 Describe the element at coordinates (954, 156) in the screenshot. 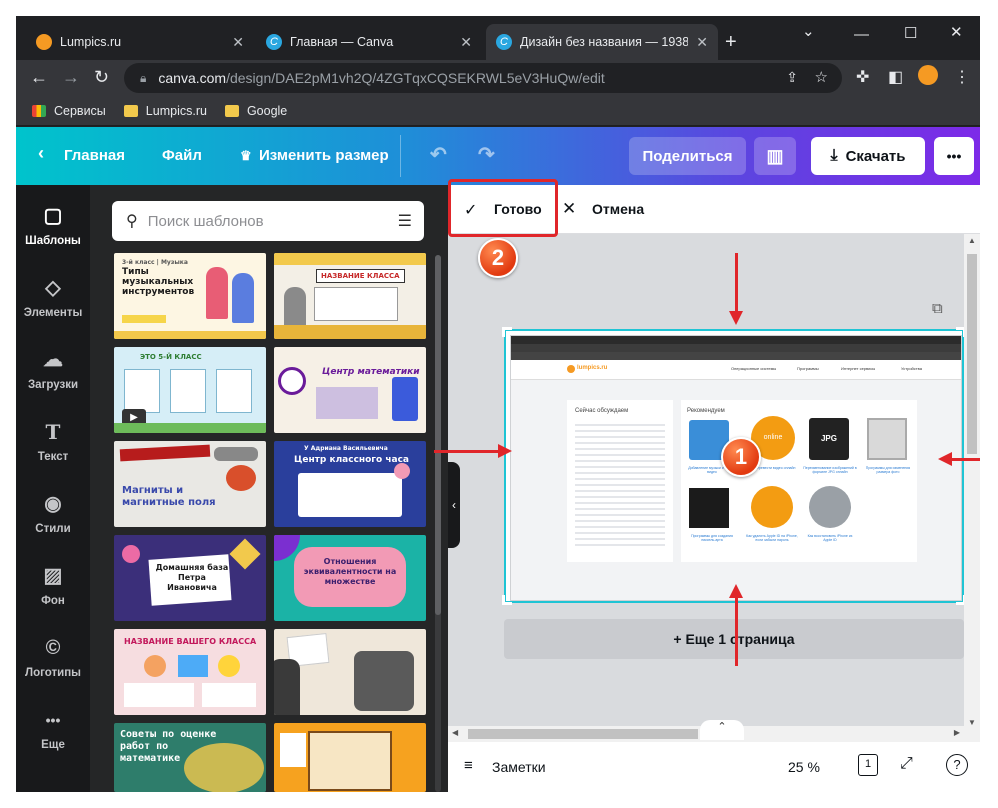

I see `more-button: •••` at that location.